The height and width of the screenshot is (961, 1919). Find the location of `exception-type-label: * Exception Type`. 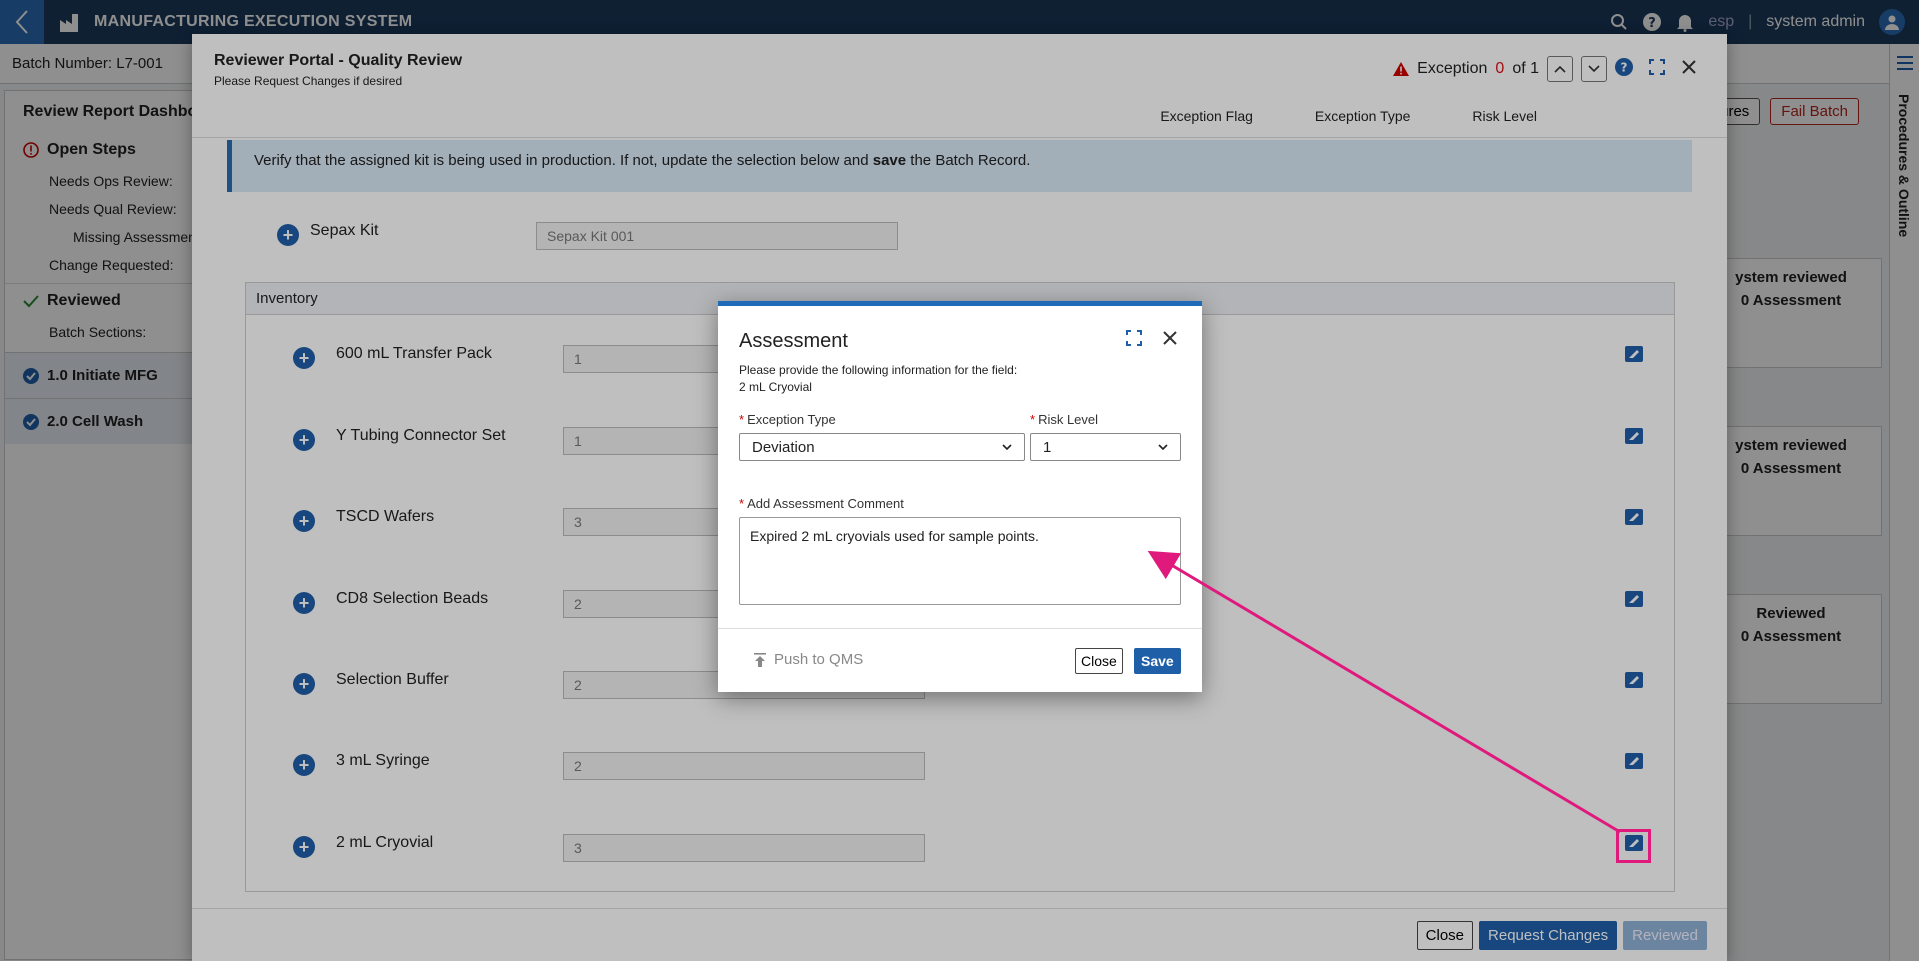

exception-type-label: * Exception Type is located at coordinates (787, 419).